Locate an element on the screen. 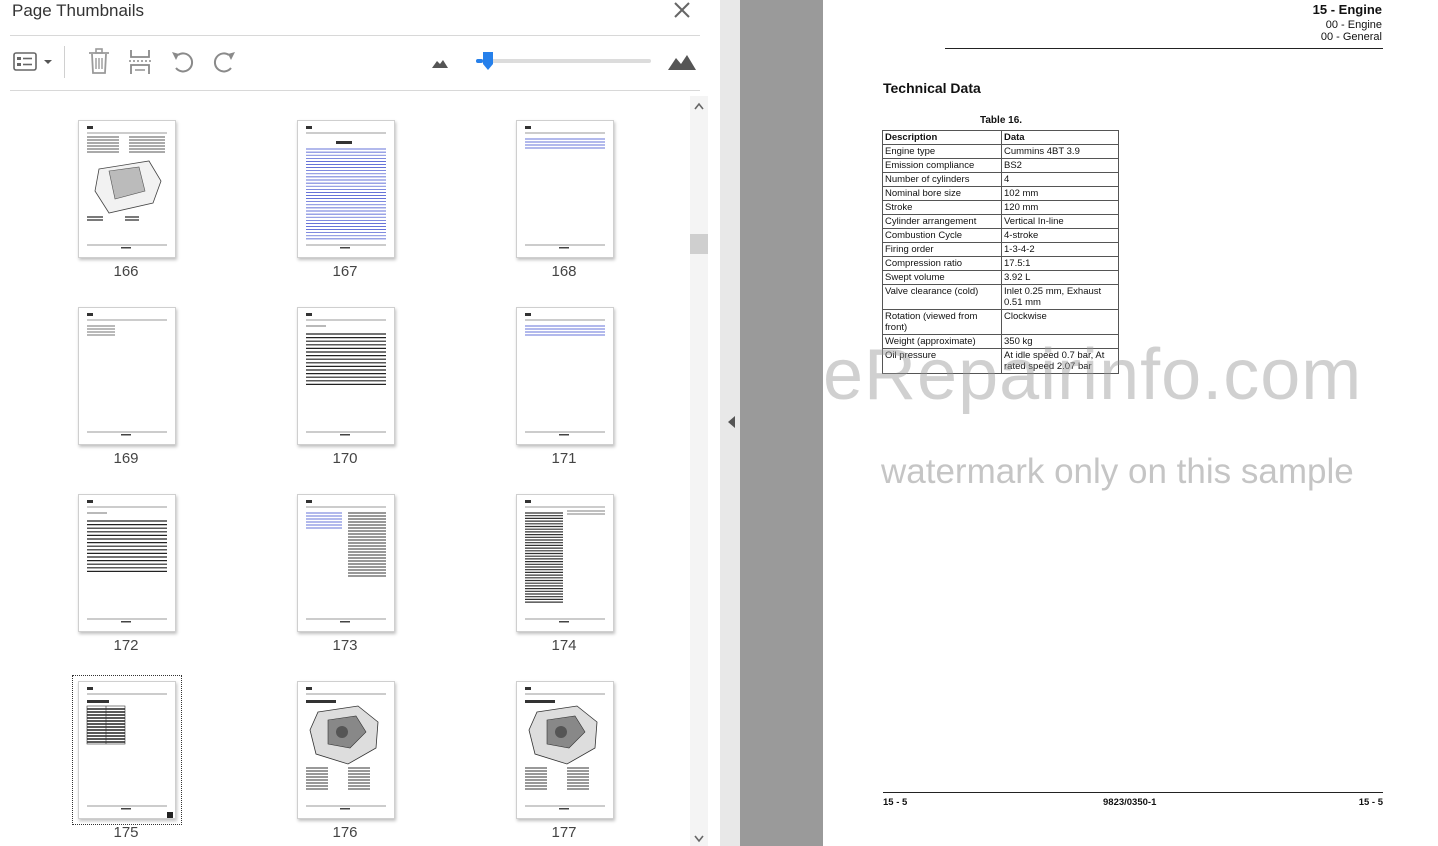  insert-page-icon is located at coordinates (141, 62).